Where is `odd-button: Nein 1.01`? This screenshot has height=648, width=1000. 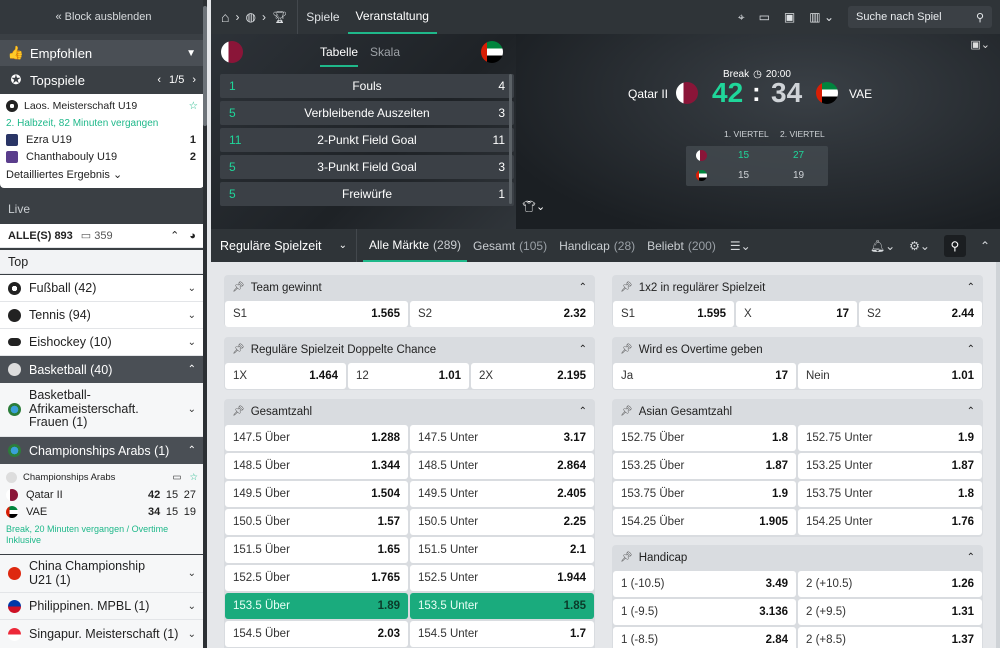 odd-button: Nein 1.01 is located at coordinates (890, 376).